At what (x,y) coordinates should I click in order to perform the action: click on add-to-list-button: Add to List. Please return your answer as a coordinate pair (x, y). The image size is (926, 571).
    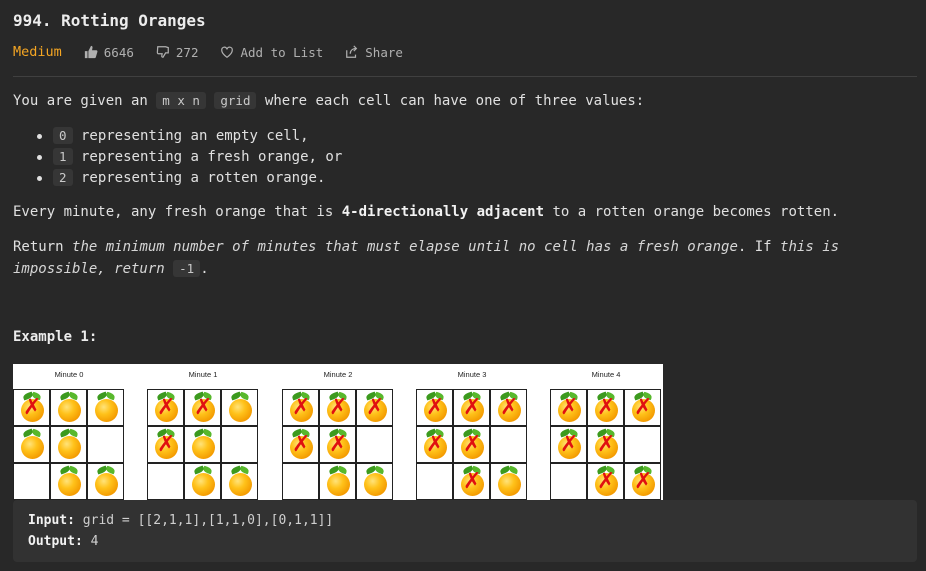
    Looking at the image, I should click on (271, 52).